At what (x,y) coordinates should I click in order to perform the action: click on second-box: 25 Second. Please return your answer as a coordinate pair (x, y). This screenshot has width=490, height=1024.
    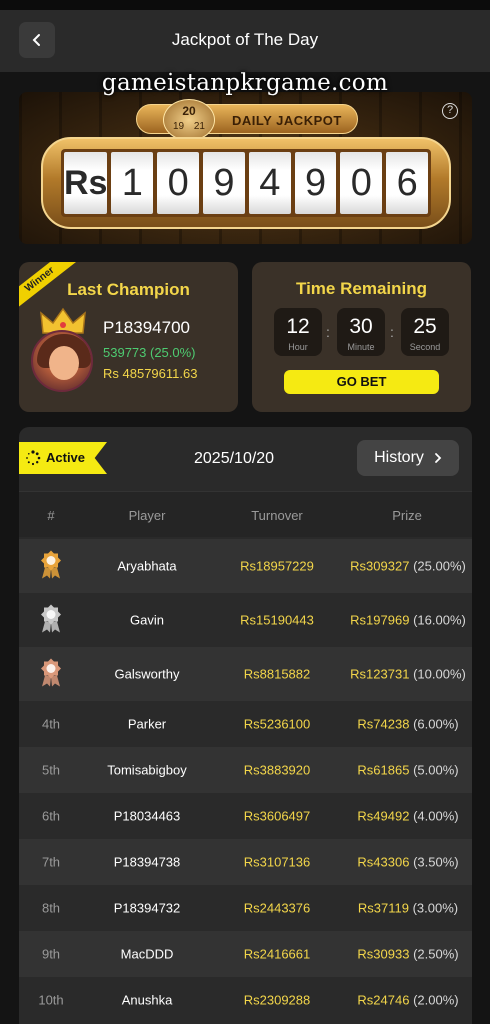
    Looking at the image, I should click on (425, 332).